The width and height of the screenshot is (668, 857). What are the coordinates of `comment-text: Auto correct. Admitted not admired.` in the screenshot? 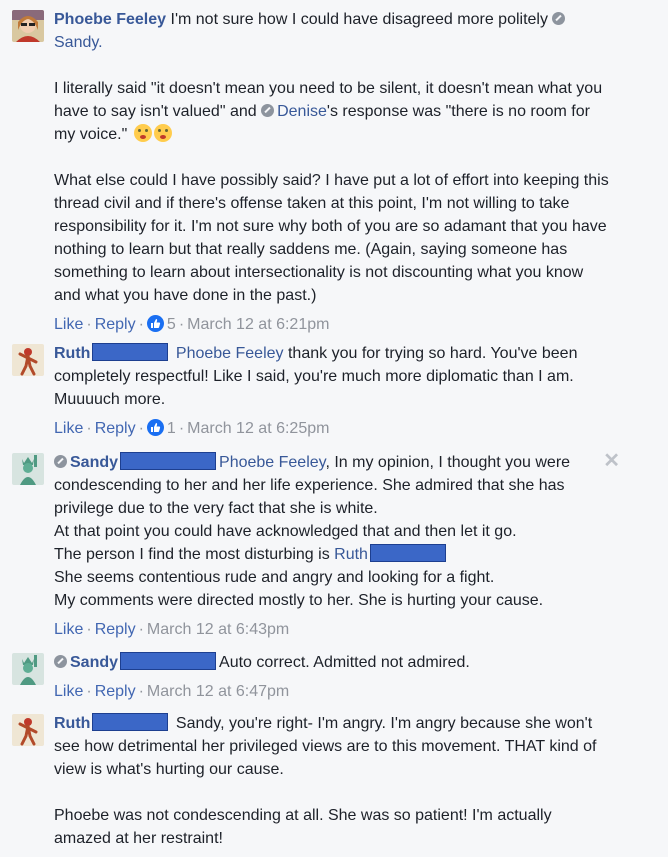 It's located at (344, 662).